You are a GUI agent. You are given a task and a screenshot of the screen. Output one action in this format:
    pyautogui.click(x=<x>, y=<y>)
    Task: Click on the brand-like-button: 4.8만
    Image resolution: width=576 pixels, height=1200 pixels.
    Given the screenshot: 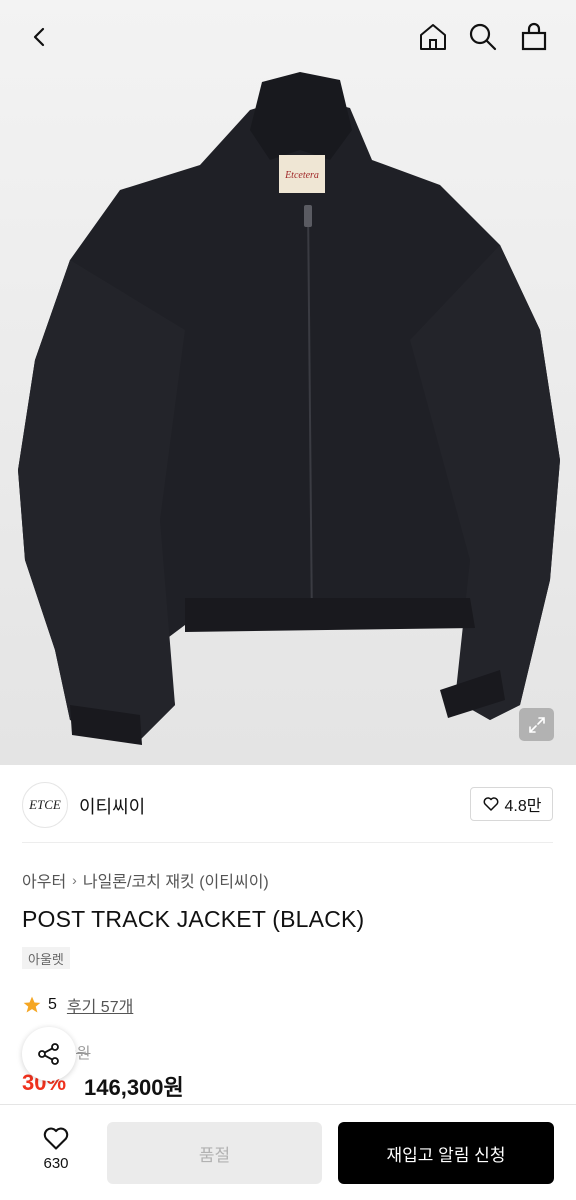 What is the action you would take?
    pyautogui.click(x=511, y=804)
    